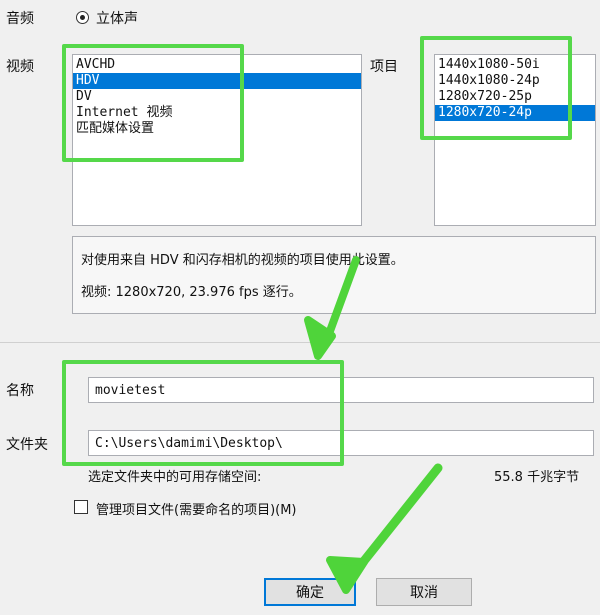 This screenshot has width=600, height=615. I want to click on arrow-down-icon, so click(332, 308).